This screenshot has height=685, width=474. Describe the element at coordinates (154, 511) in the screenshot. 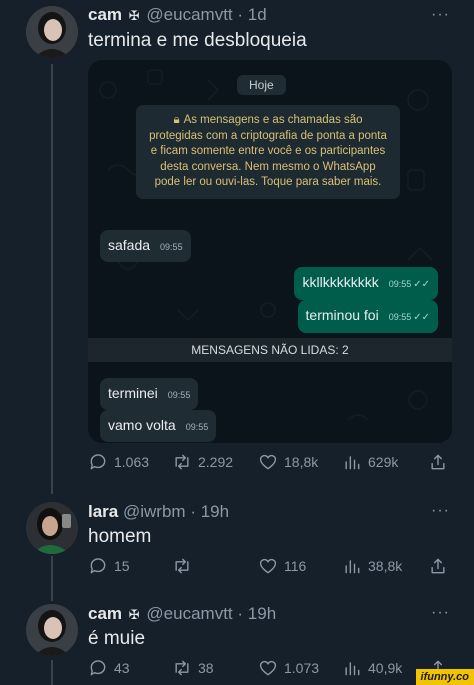

I see `handle: @iwrbm` at that location.